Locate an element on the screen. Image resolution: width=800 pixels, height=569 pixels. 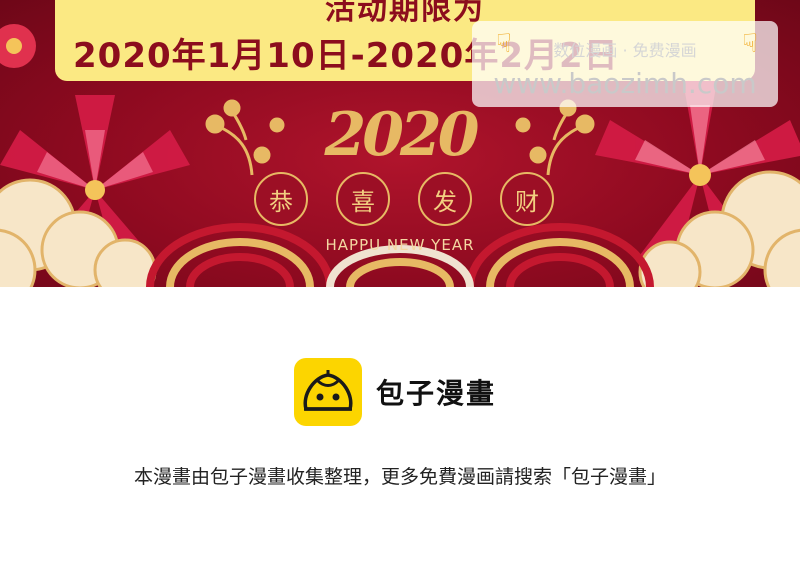
small-flower-ornament is located at coordinates (18, 46).